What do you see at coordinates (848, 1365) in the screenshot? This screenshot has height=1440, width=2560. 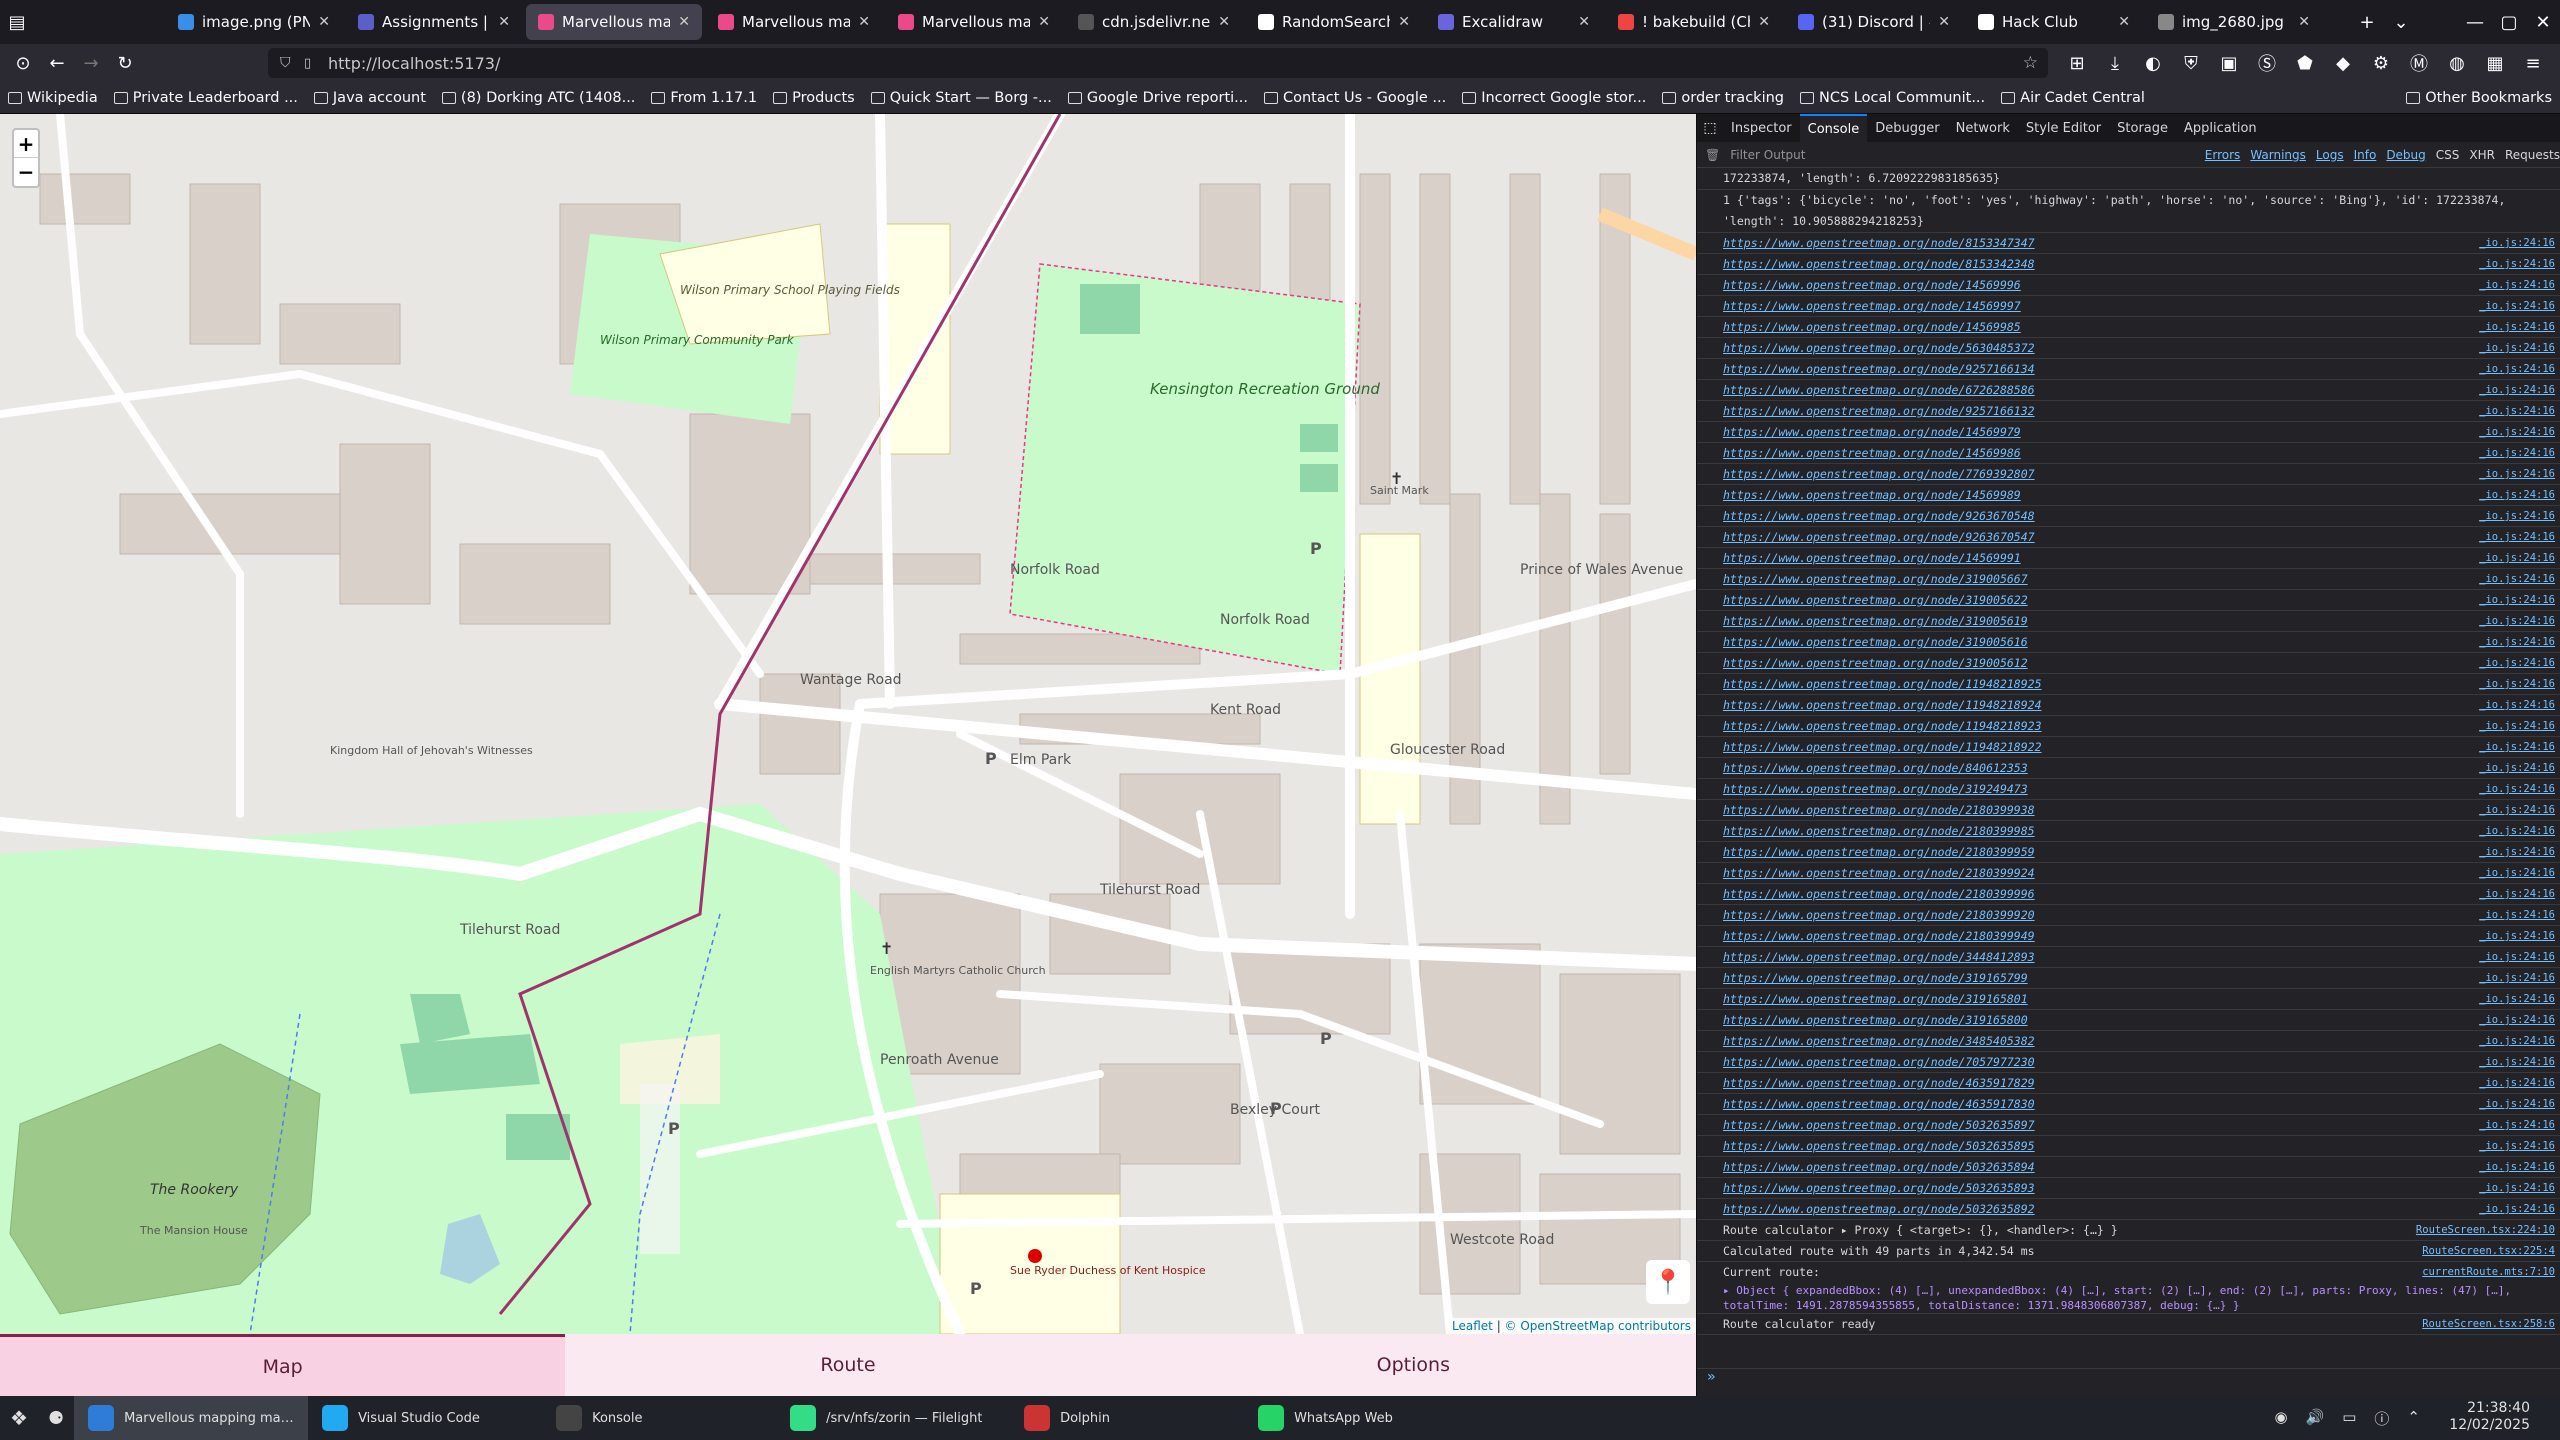 I see `nav-route-tab: Route` at bounding box center [848, 1365].